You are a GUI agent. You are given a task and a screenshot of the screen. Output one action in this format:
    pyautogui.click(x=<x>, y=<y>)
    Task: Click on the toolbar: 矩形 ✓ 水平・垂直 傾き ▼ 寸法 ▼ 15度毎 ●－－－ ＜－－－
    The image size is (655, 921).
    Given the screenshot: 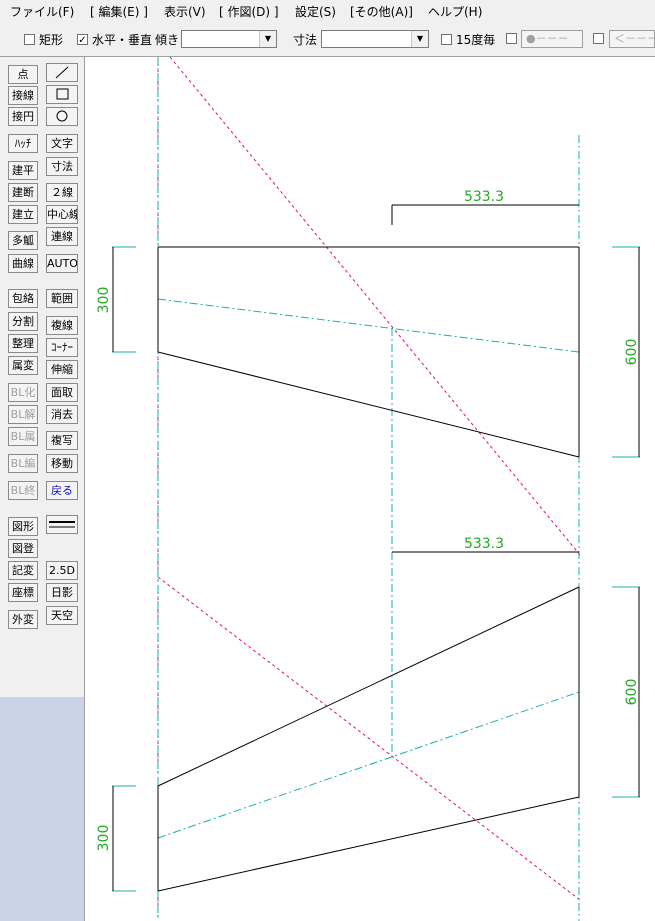 What is the action you would take?
    pyautogui.click(x=327, y=39)
    